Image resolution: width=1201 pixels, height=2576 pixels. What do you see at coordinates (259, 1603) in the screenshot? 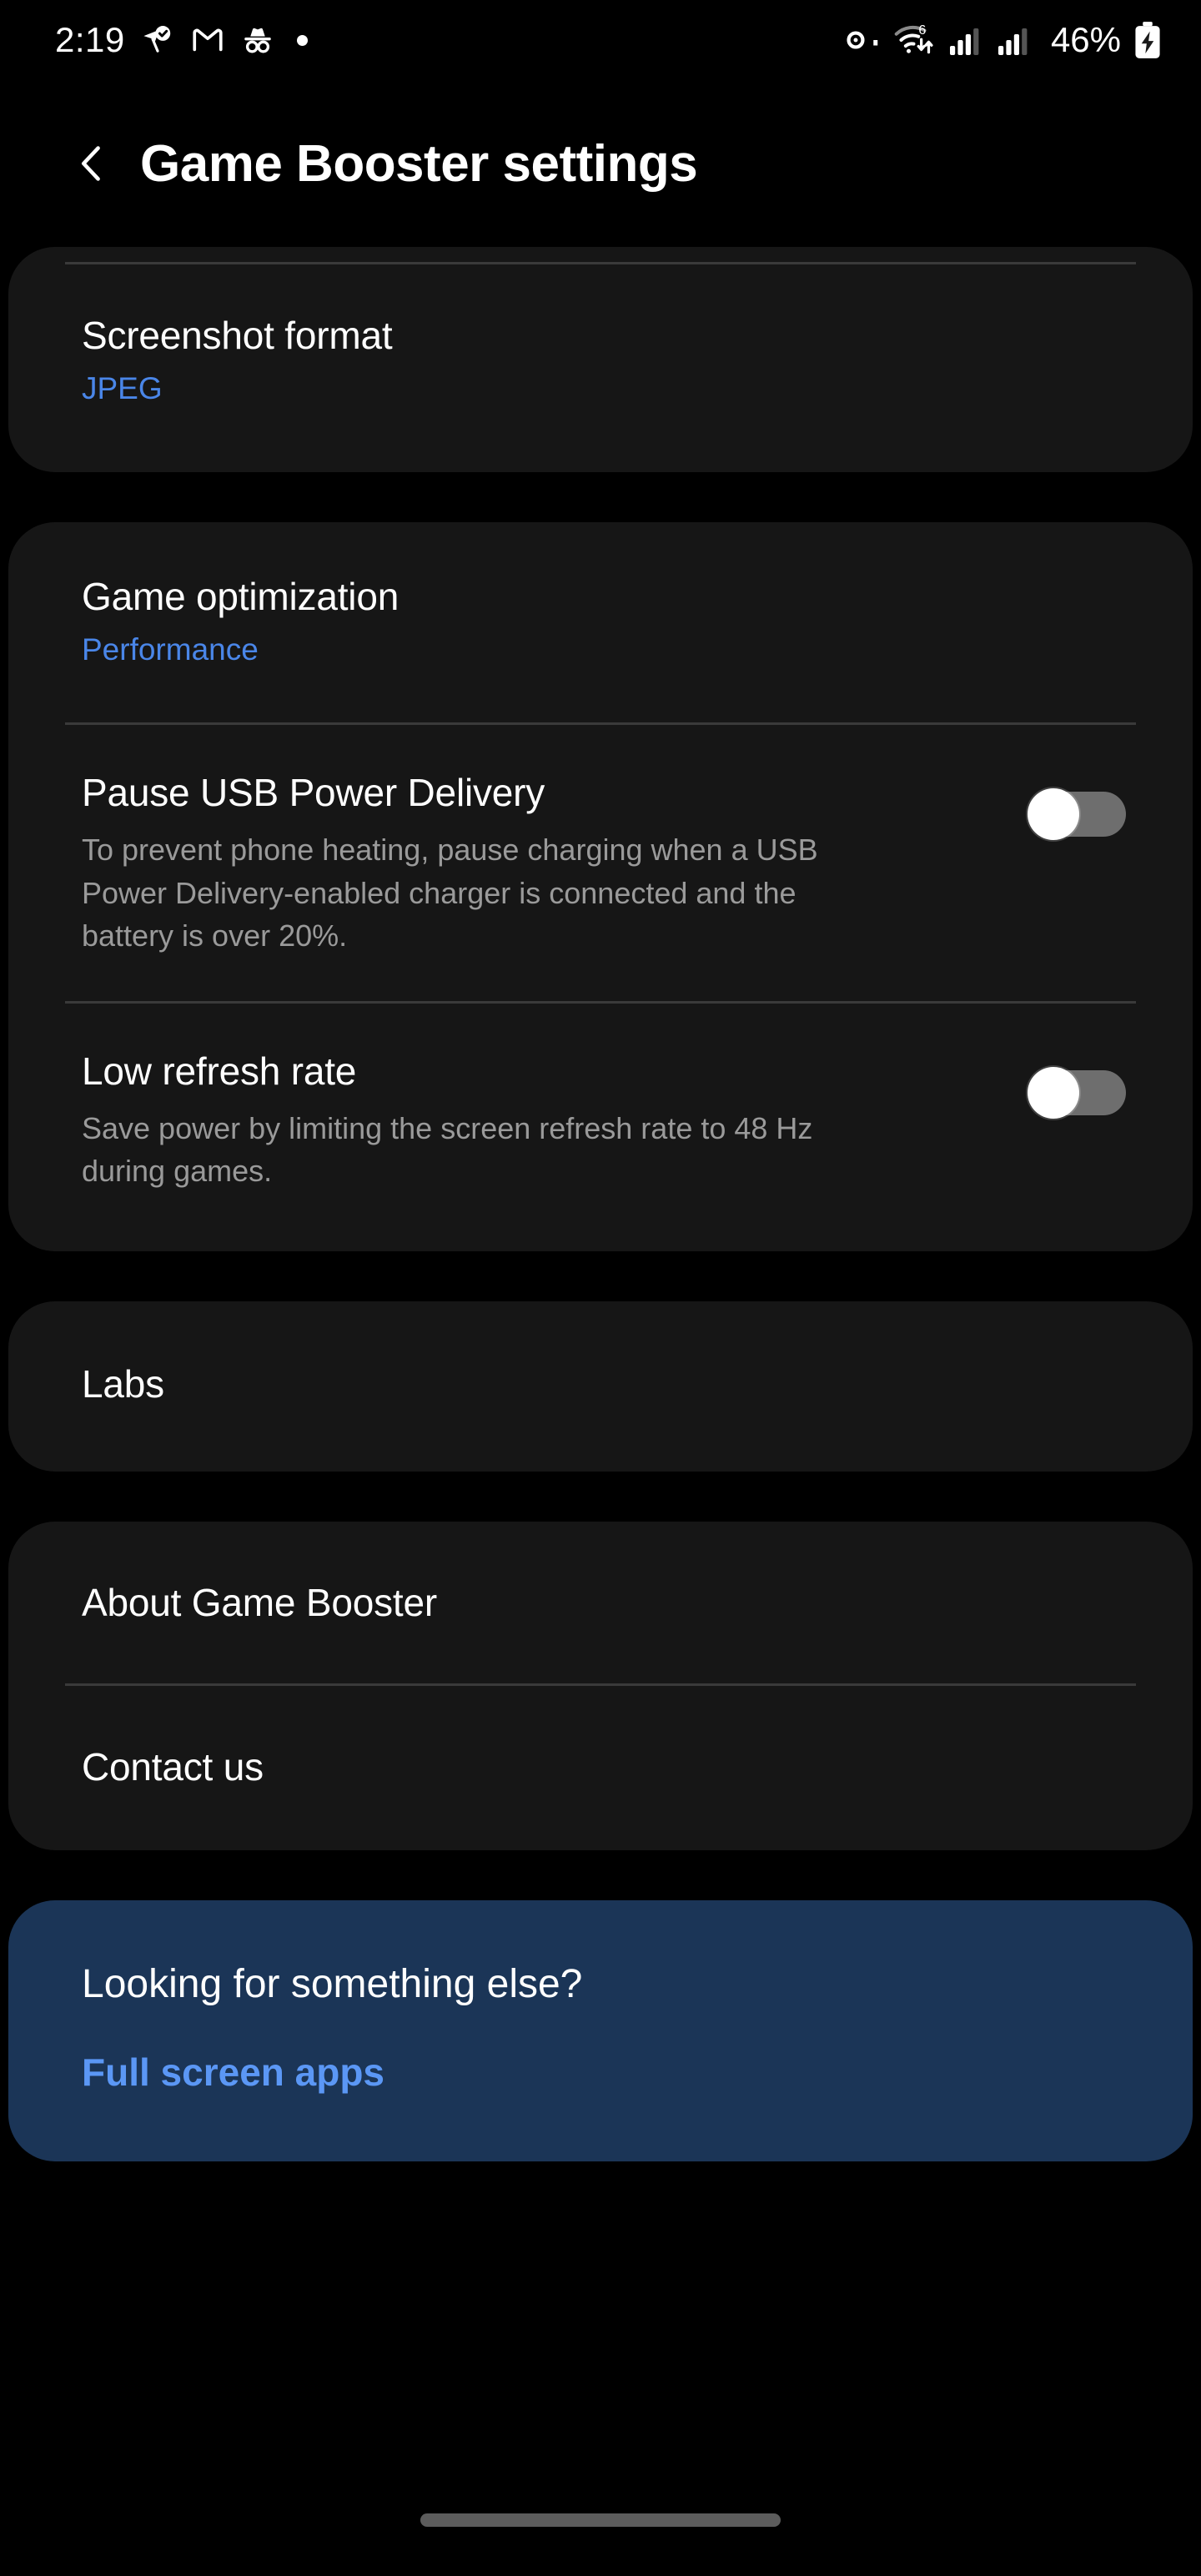
I see `setting-title: About Game Booster` at bounding box center [259, 1603].